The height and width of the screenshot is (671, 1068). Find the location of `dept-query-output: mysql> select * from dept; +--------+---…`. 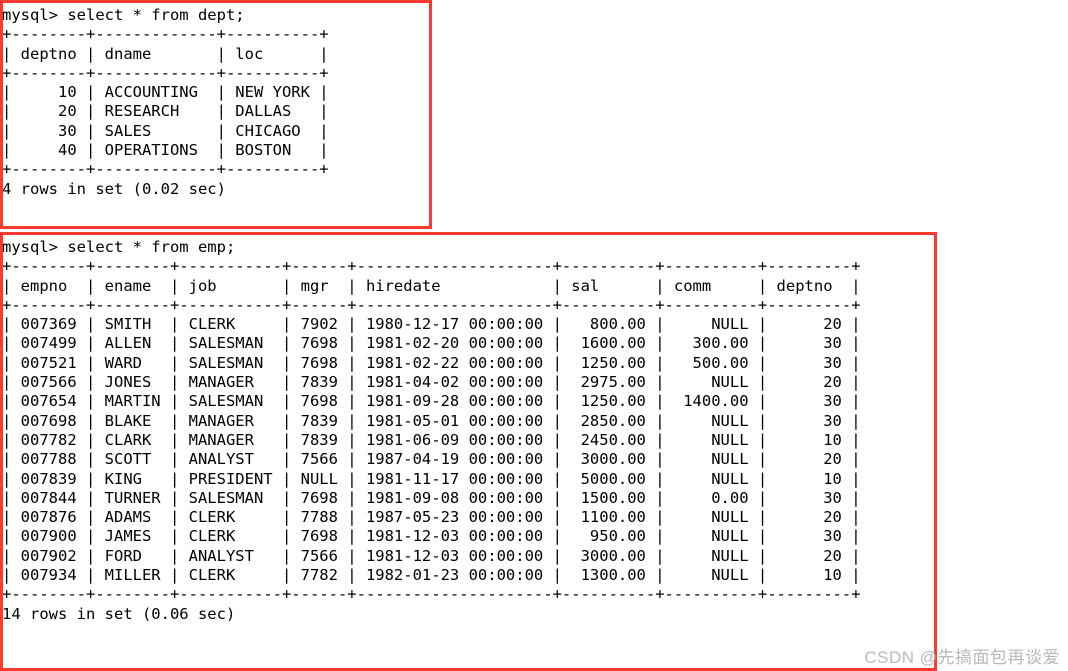

dept-query-output: mysql> select * from dept; +--------+---… is located at coordinates (165, 102).